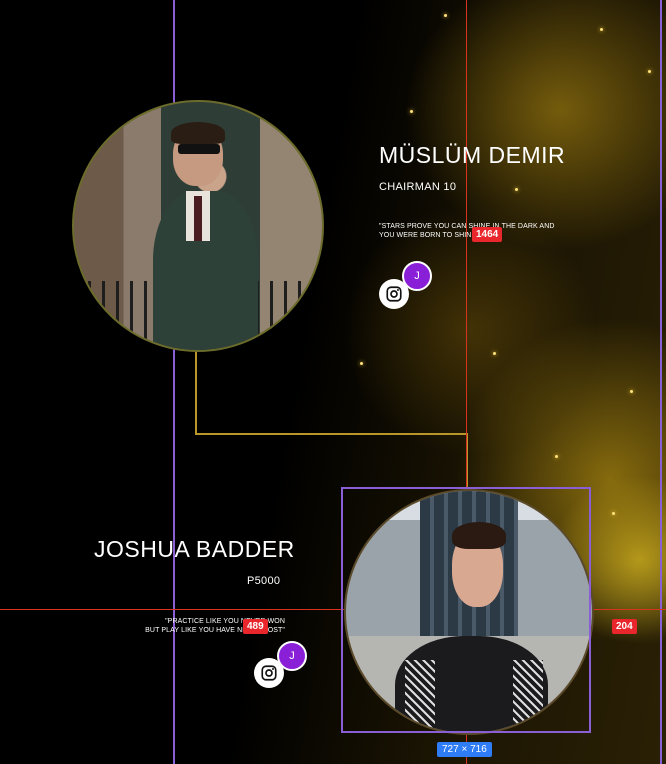 This screenshot has height=764, width=666. I want to click on quote-line: YOU WERE BORN TO SHINE.", so click(430, 235).